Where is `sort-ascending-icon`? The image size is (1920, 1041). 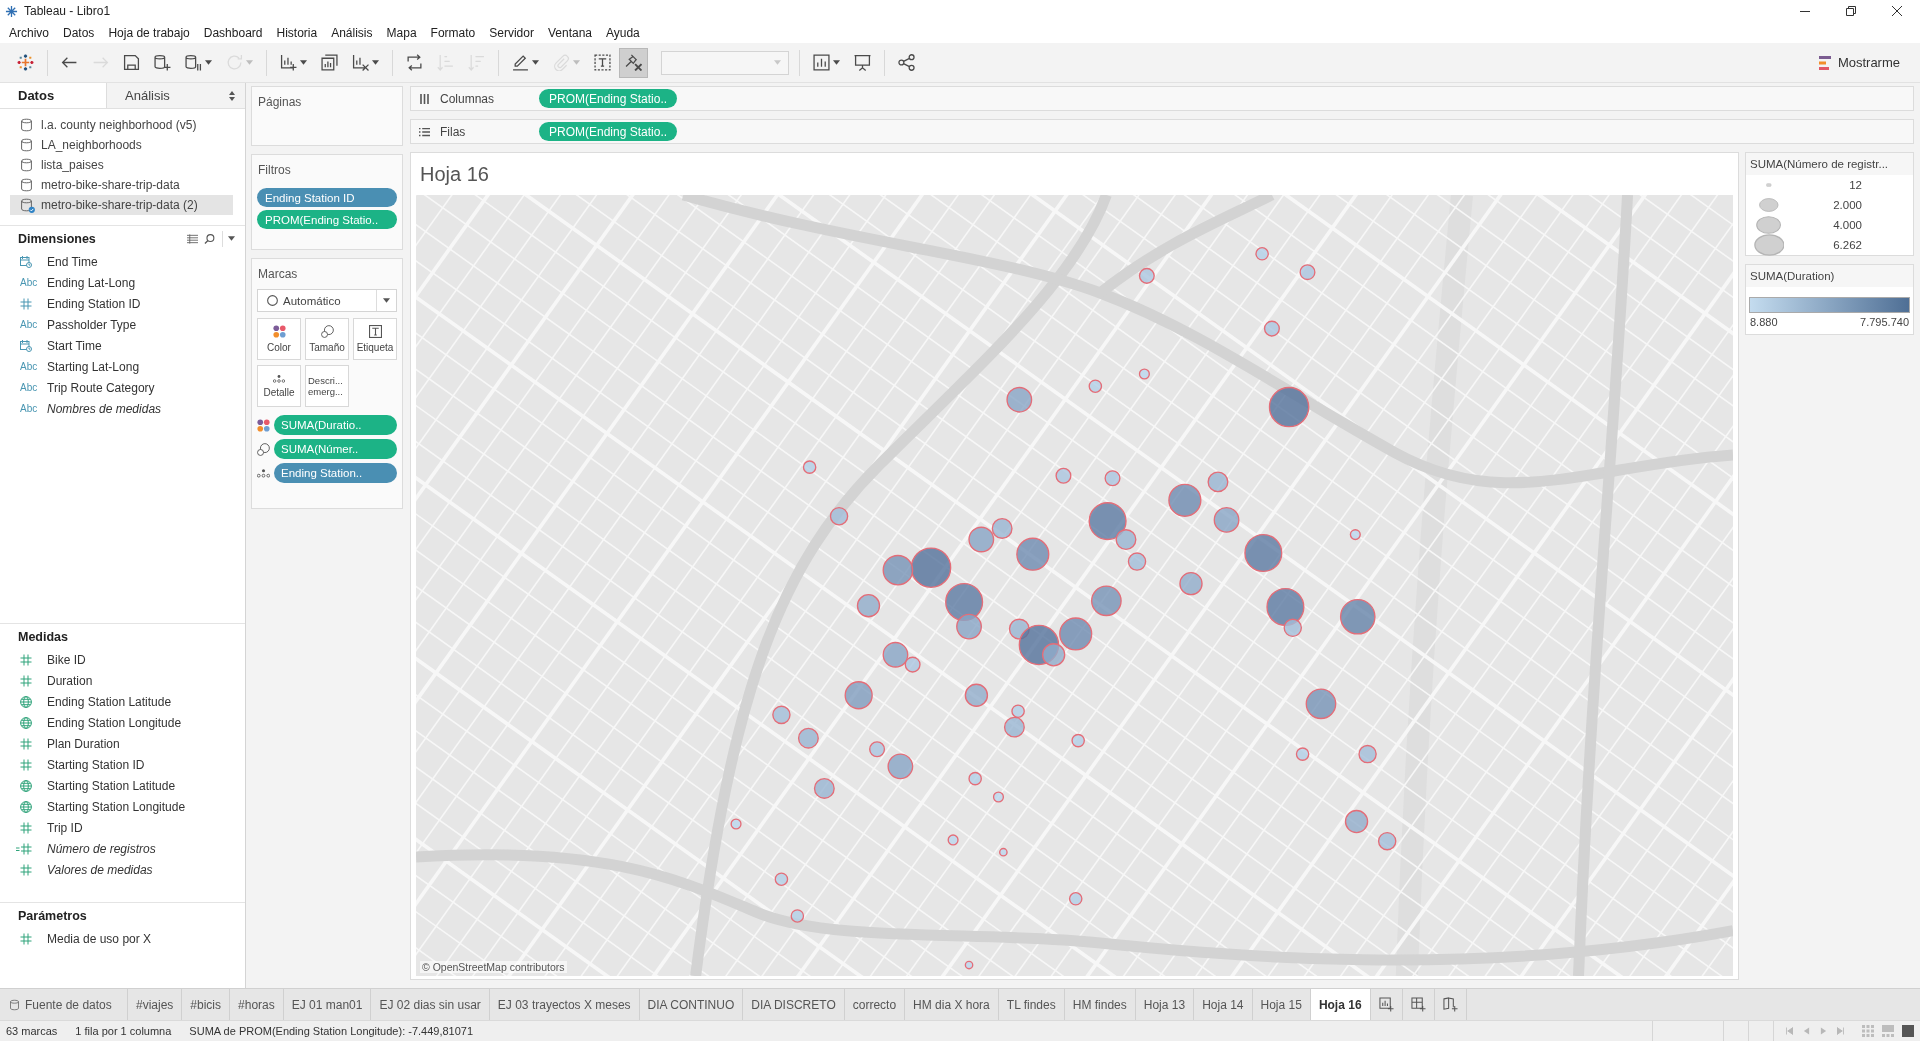
sort-ascending-icon is located at coordinates (445, 62).